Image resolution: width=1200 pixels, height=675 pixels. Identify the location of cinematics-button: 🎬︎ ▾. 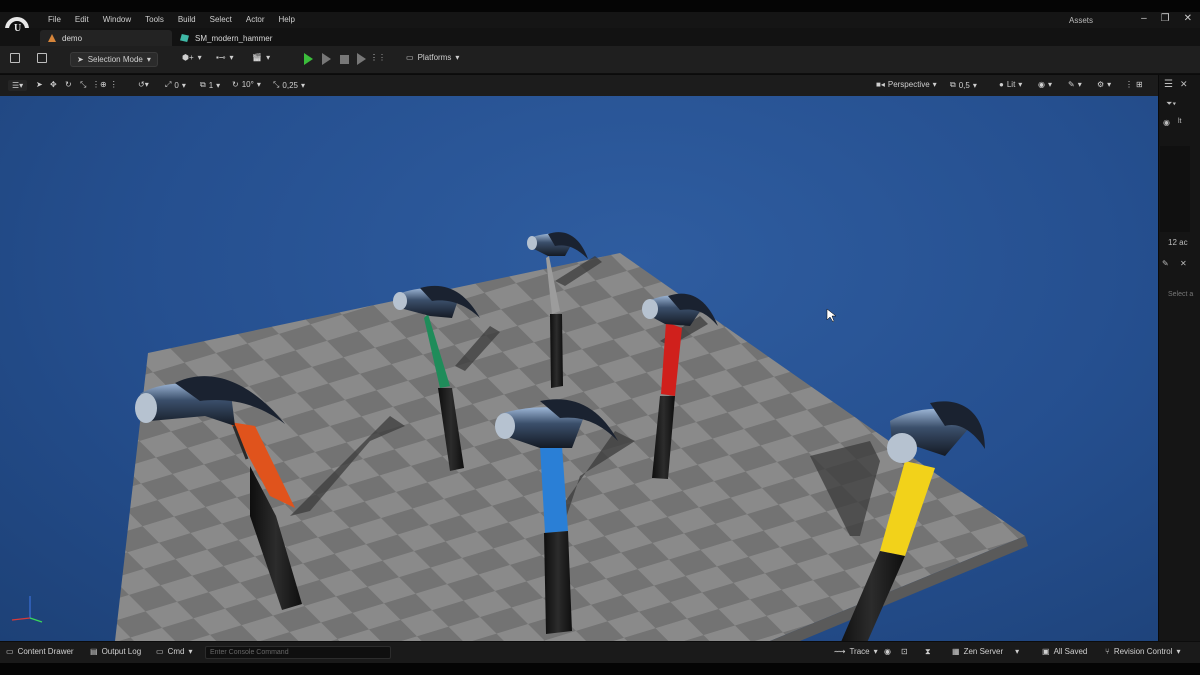
(261, 57).